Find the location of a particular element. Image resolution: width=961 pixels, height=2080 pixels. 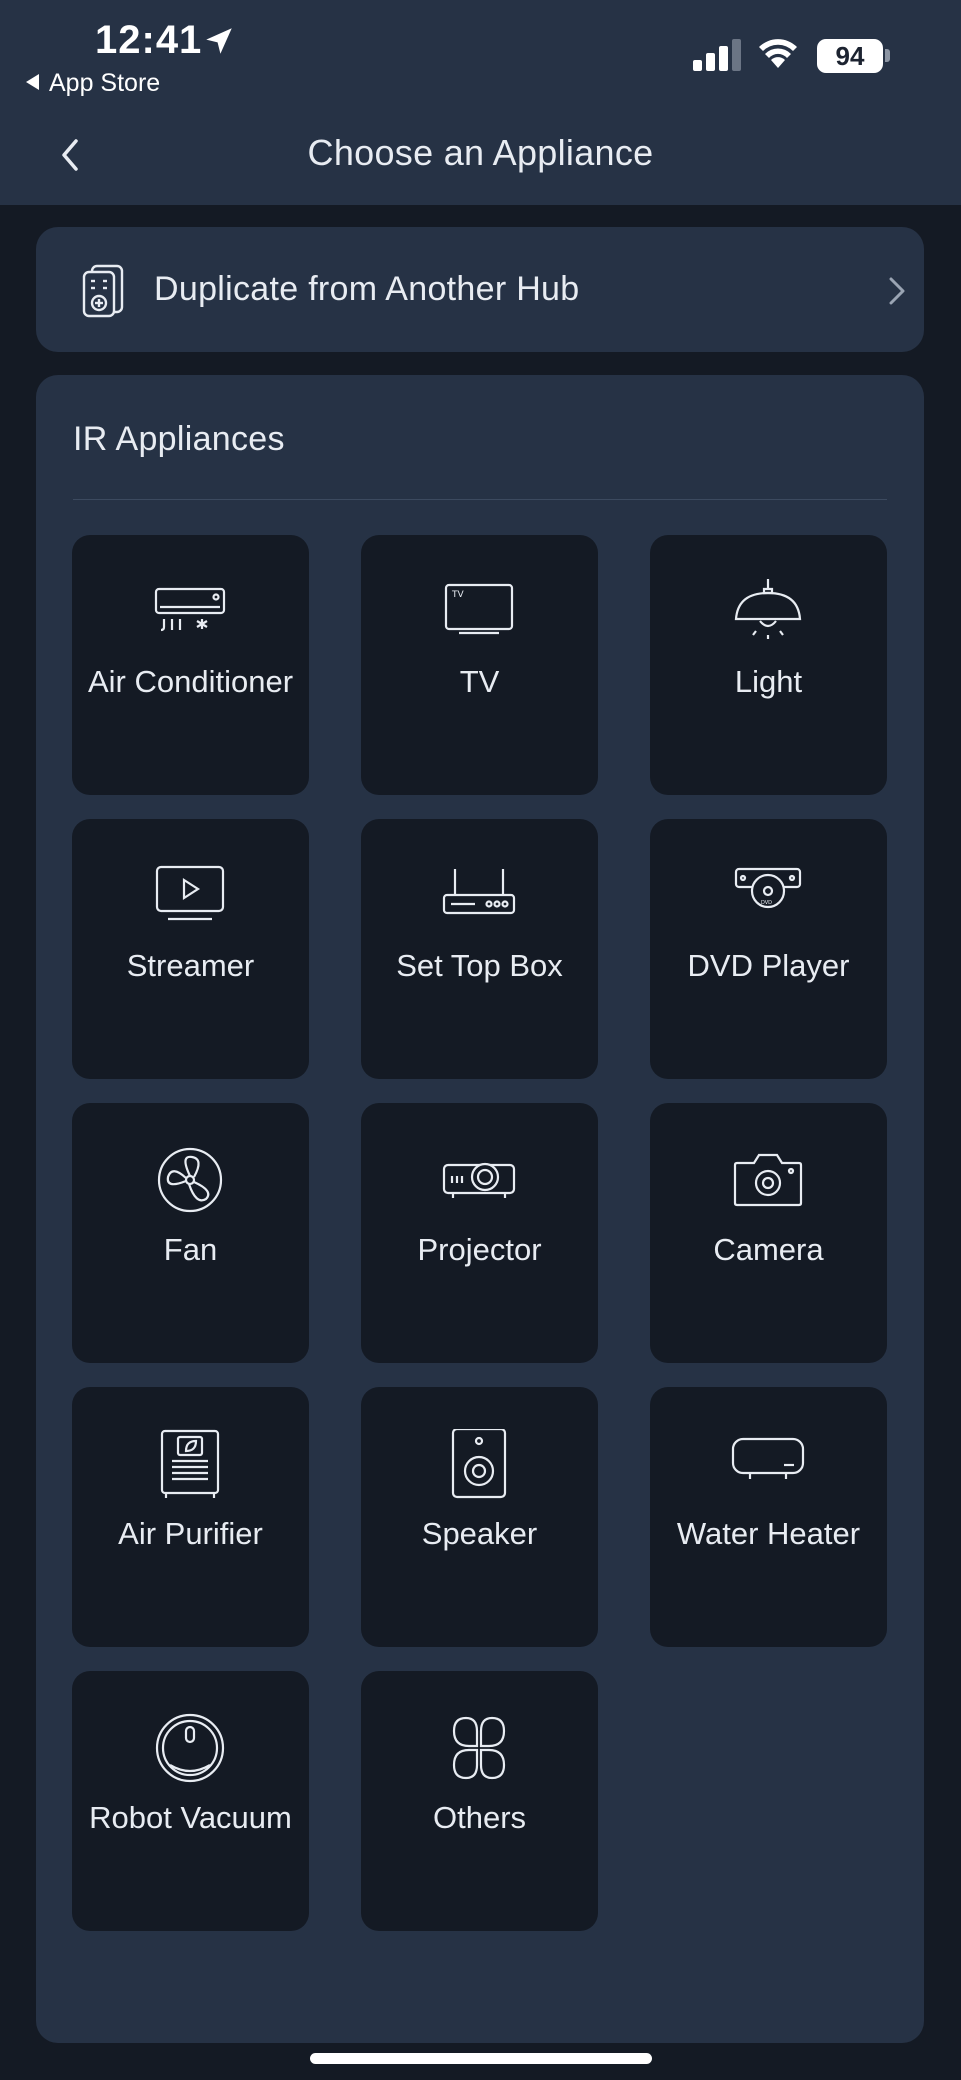

appliance-label: Water Heater is located at coordinates (768, 1533).